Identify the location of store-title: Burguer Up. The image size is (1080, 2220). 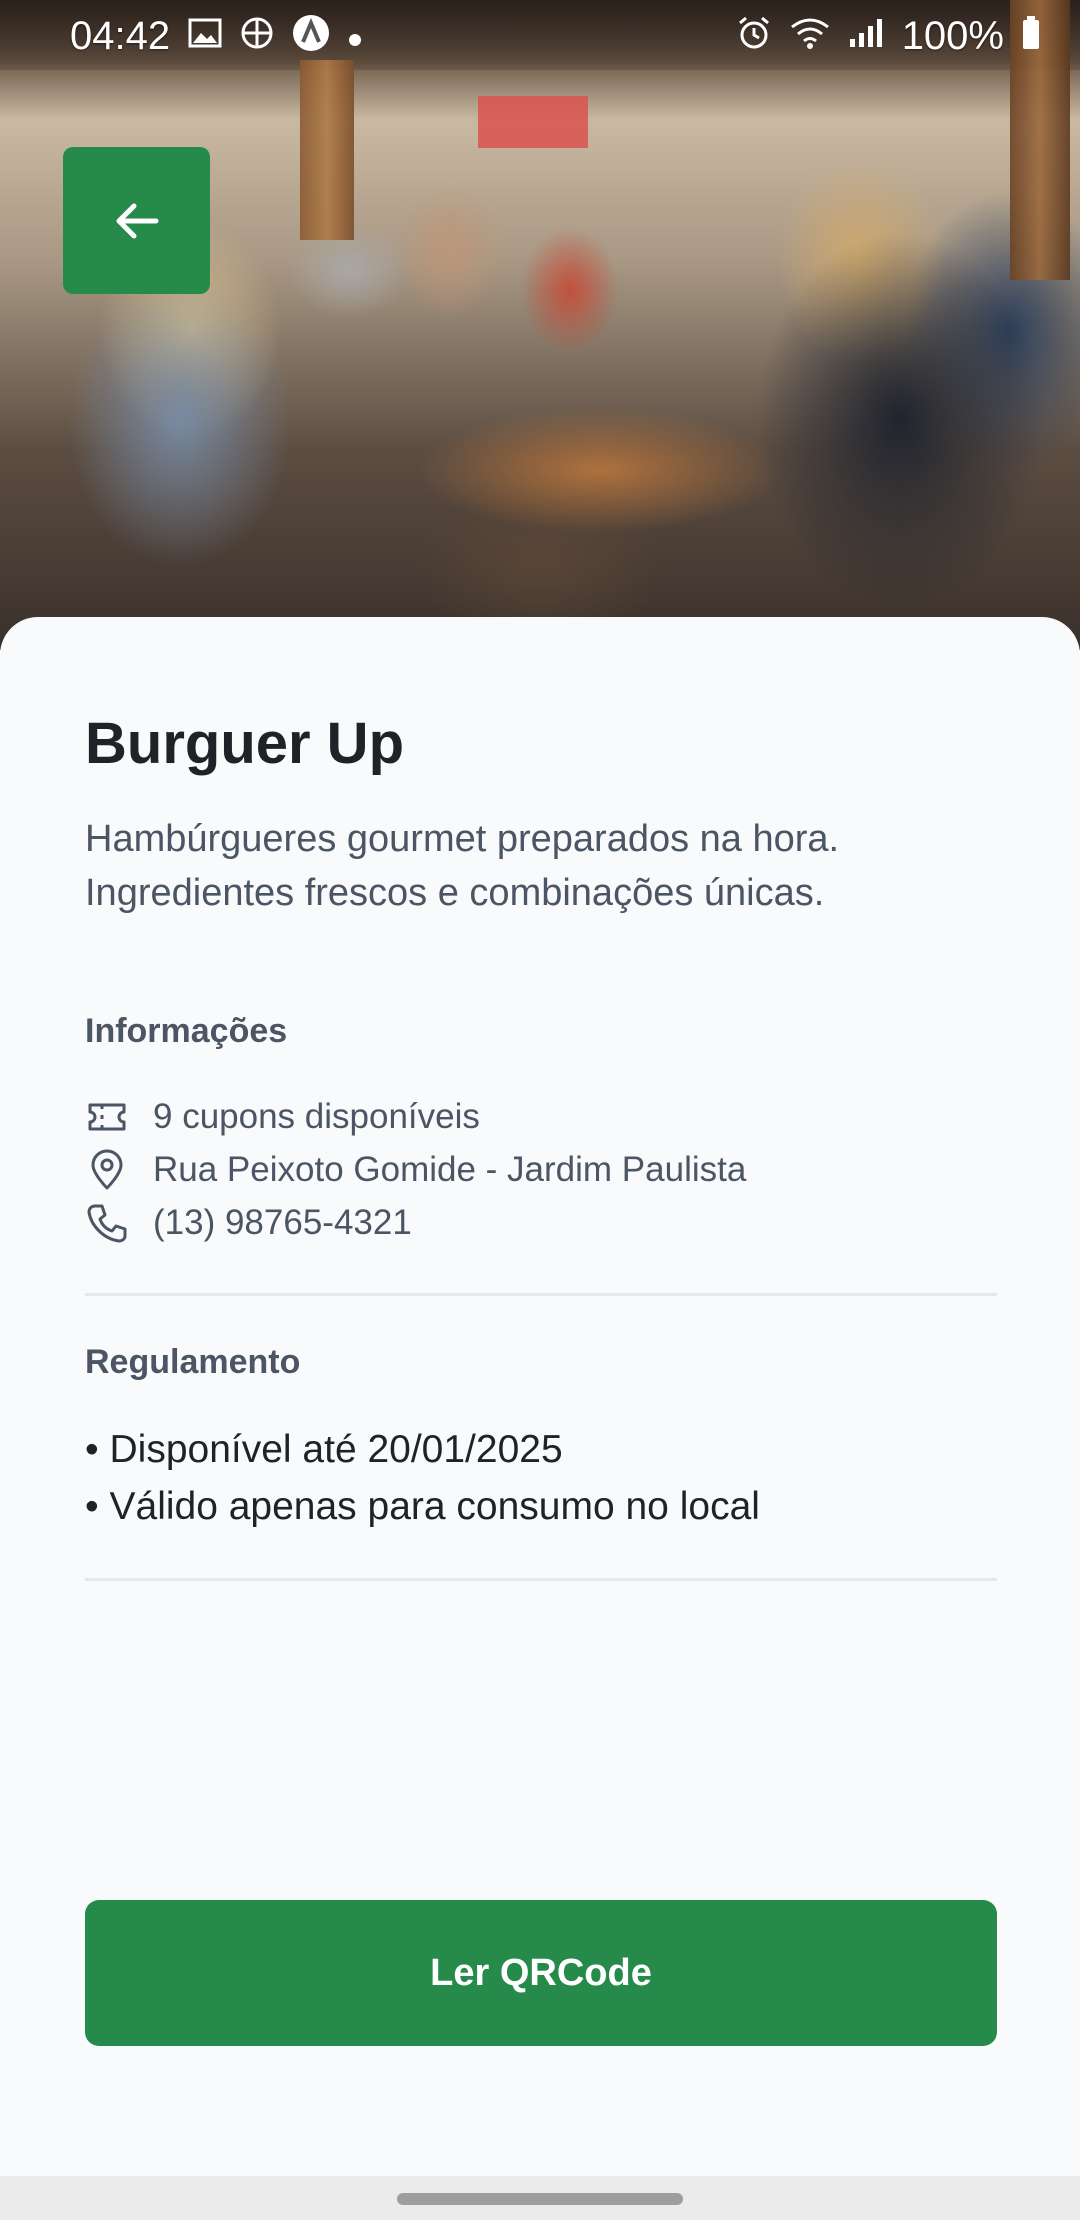
(244, 743).